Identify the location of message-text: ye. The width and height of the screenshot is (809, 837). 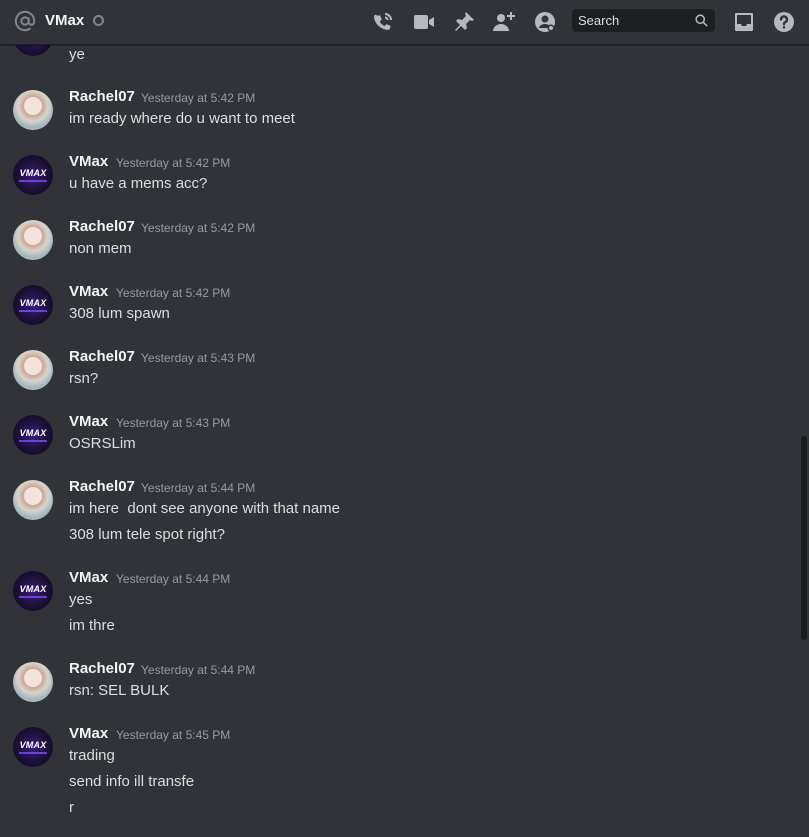
(77, 54).